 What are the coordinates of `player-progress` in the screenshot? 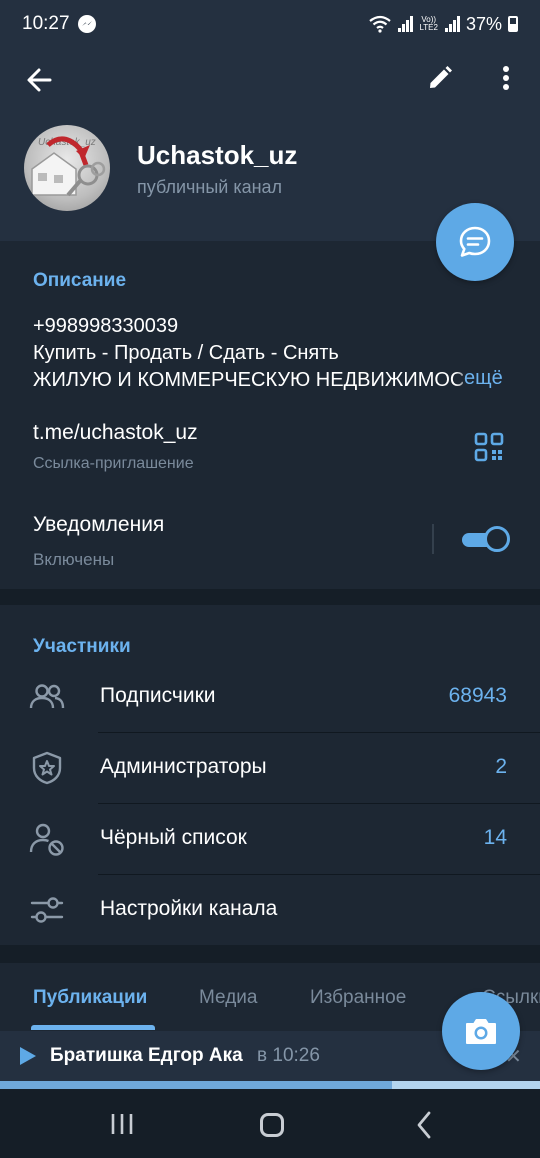 It's located at (270, 1085).